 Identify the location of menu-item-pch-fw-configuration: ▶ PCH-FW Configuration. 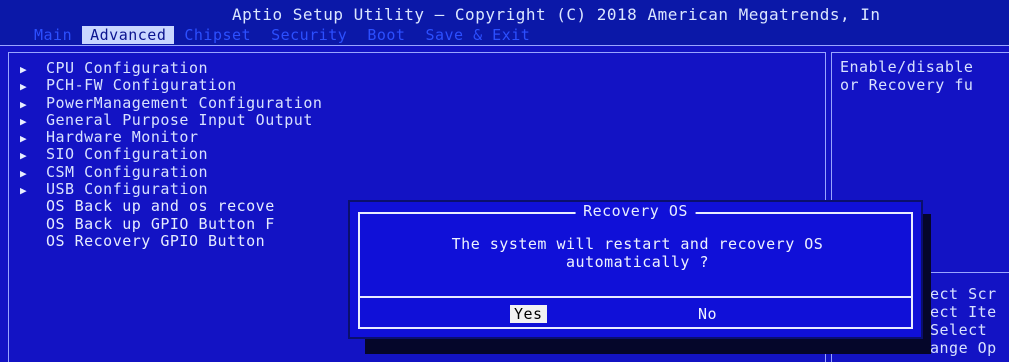
(171, 85).